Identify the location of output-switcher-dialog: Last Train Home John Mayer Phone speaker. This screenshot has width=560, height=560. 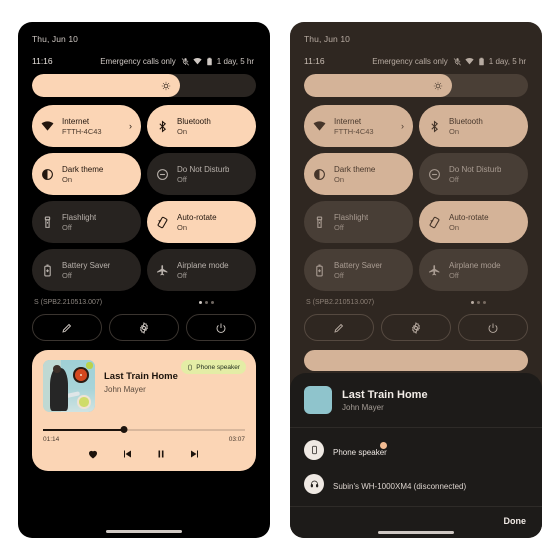
(416, 455).